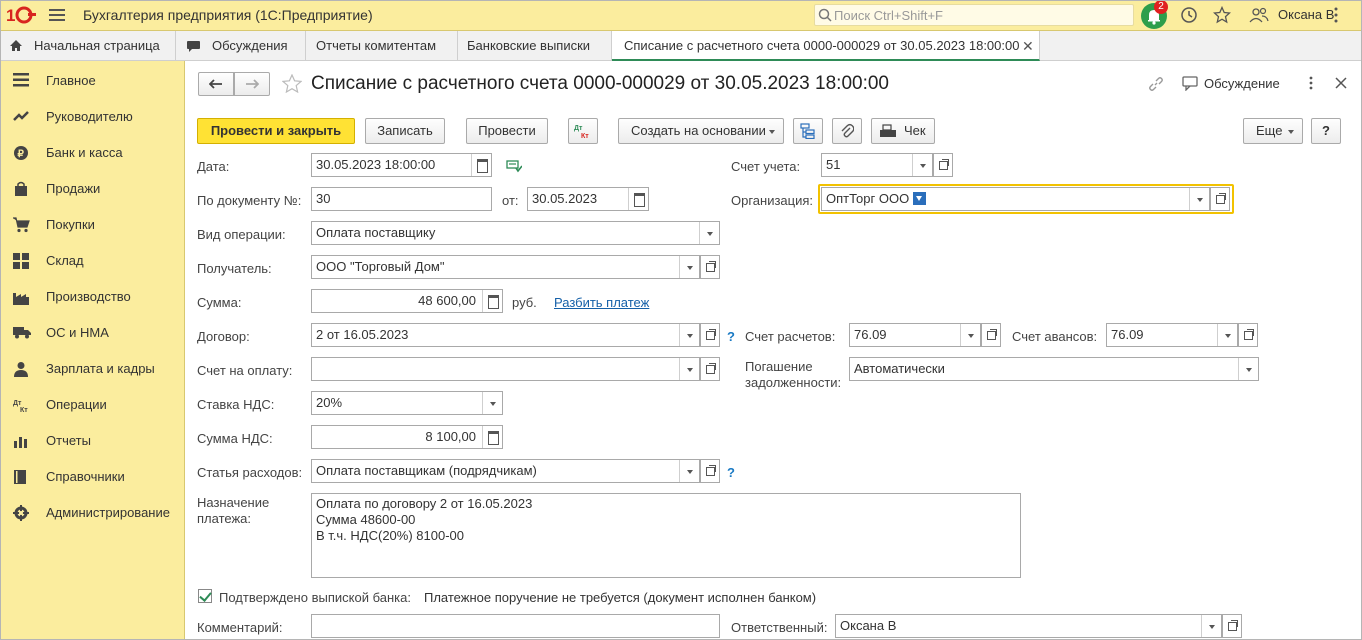 This screenshot has height=640, width=1362. I want to click on link-icon, so click(1156, 84).